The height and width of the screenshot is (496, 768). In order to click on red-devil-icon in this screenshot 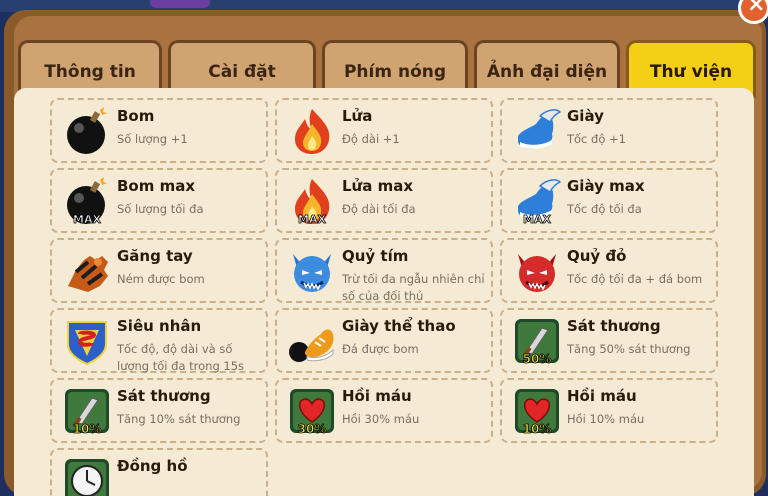, I will do `click(537, 271)`.